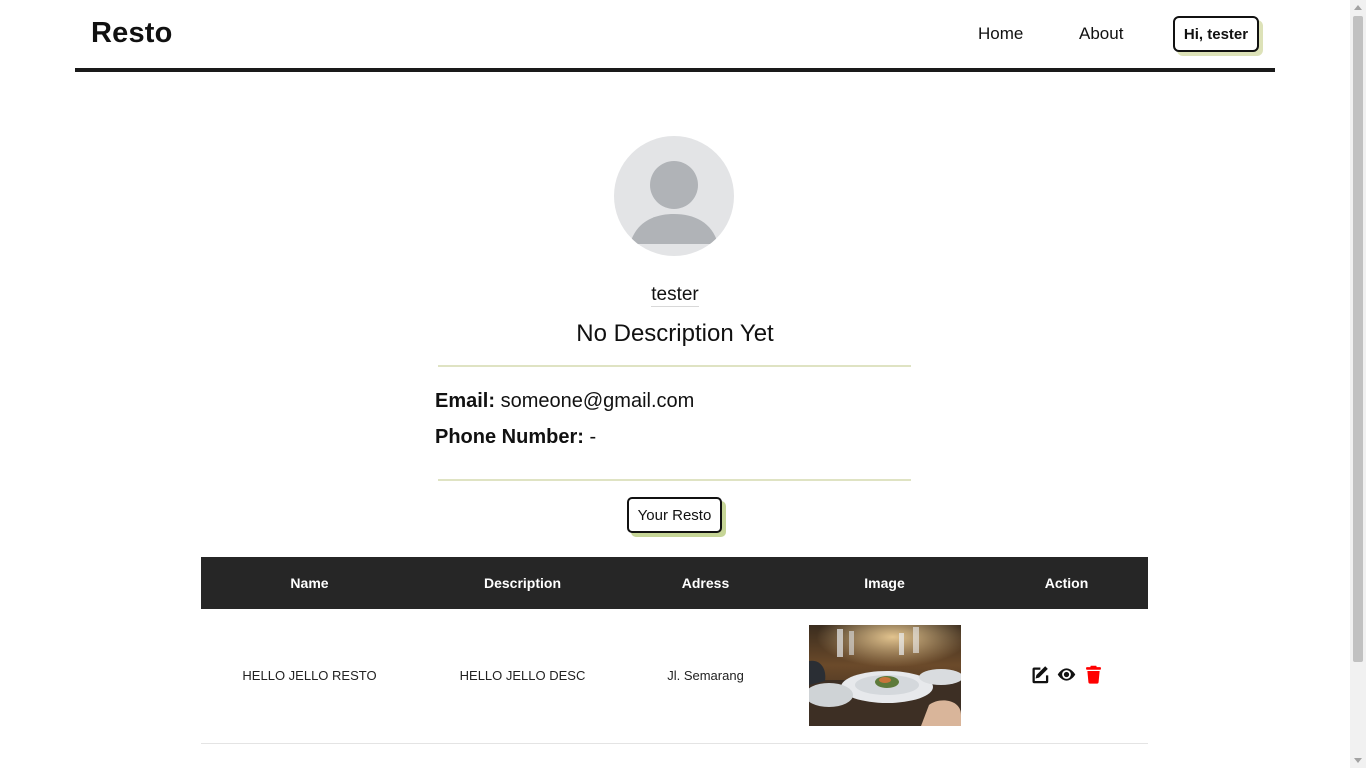  Describe the element at coordinates (309, 676) in the screenshot. I see `cell-name: HELLO JELLO RESTO` at that location.